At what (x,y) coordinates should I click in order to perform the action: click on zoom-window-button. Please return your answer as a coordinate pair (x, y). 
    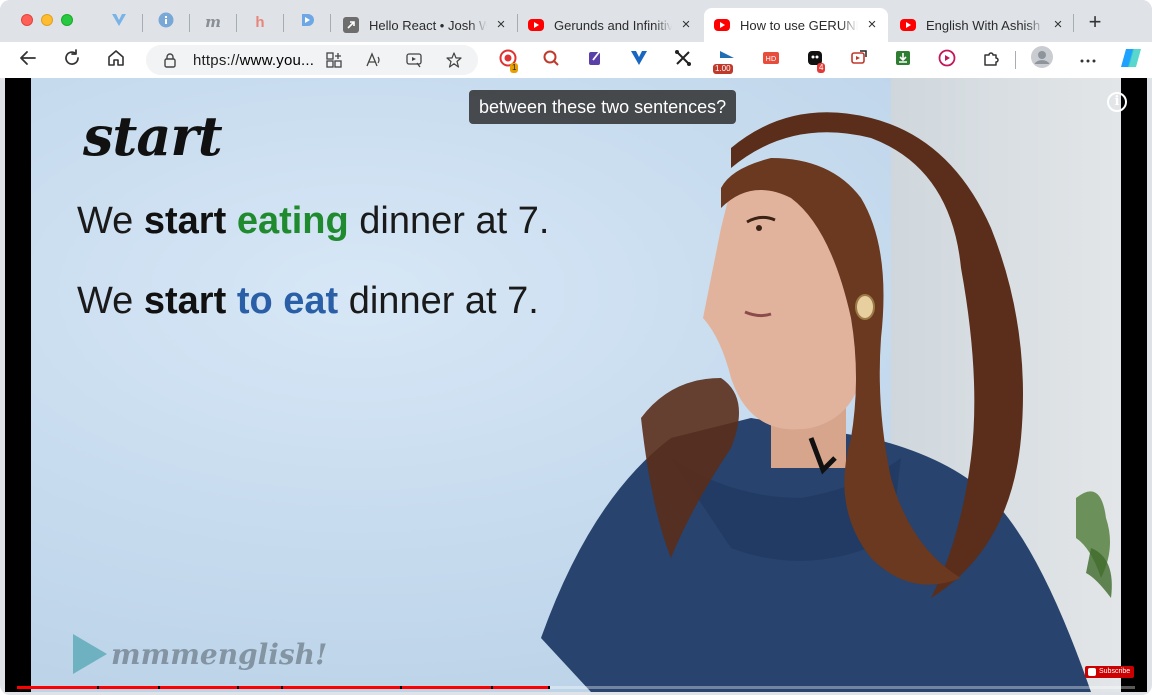
    Looking at the image, I should click on (67, 20).